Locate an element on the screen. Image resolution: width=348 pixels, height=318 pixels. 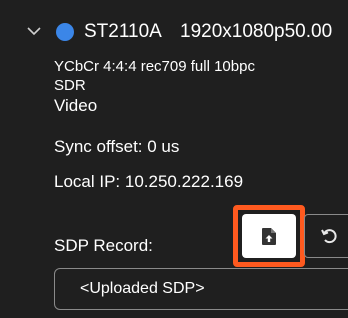
sdp-select: <Uploaded SDP> is located at coordinates (201, 289).